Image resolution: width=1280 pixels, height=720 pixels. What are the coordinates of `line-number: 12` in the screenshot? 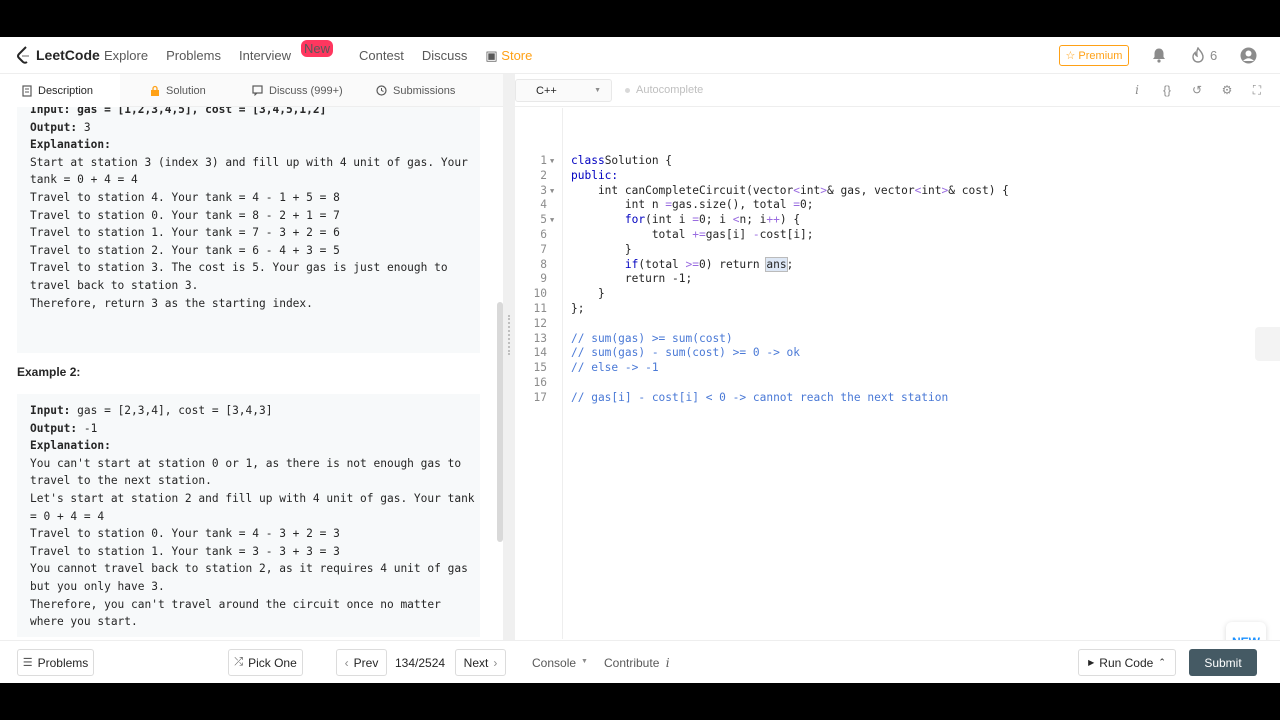 It's located at (540, 323).